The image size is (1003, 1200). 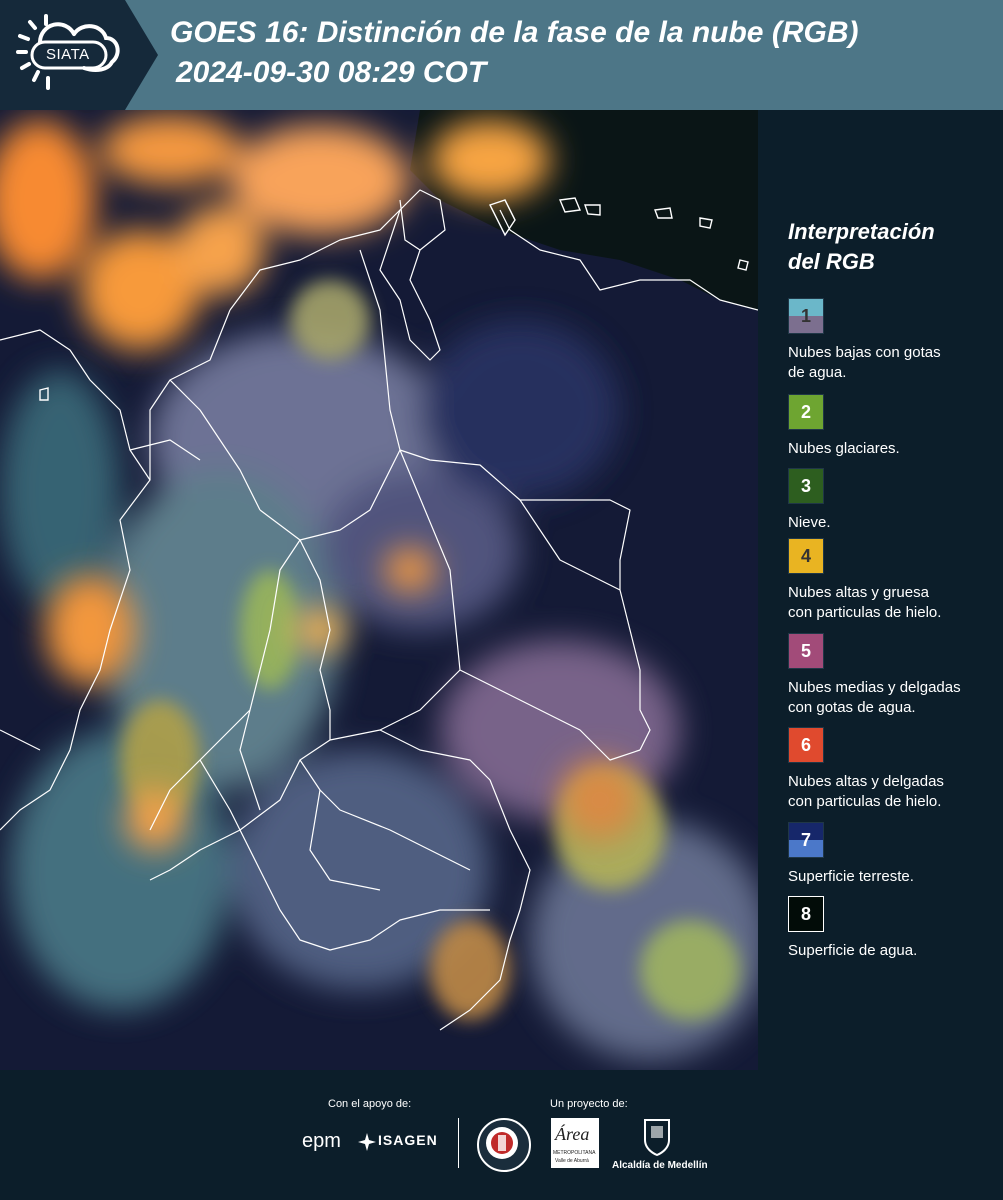 I want to click on legend-swatch-2: 2, so click(x=806, y=412).